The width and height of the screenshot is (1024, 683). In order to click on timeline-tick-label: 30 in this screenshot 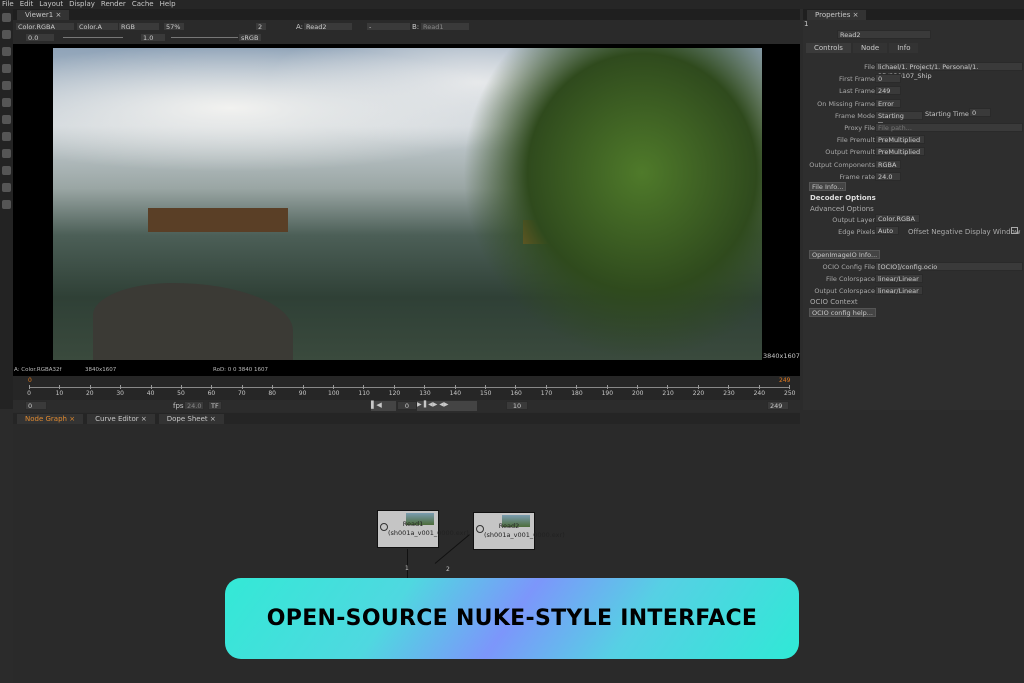, I will do `click(120, 393)`.